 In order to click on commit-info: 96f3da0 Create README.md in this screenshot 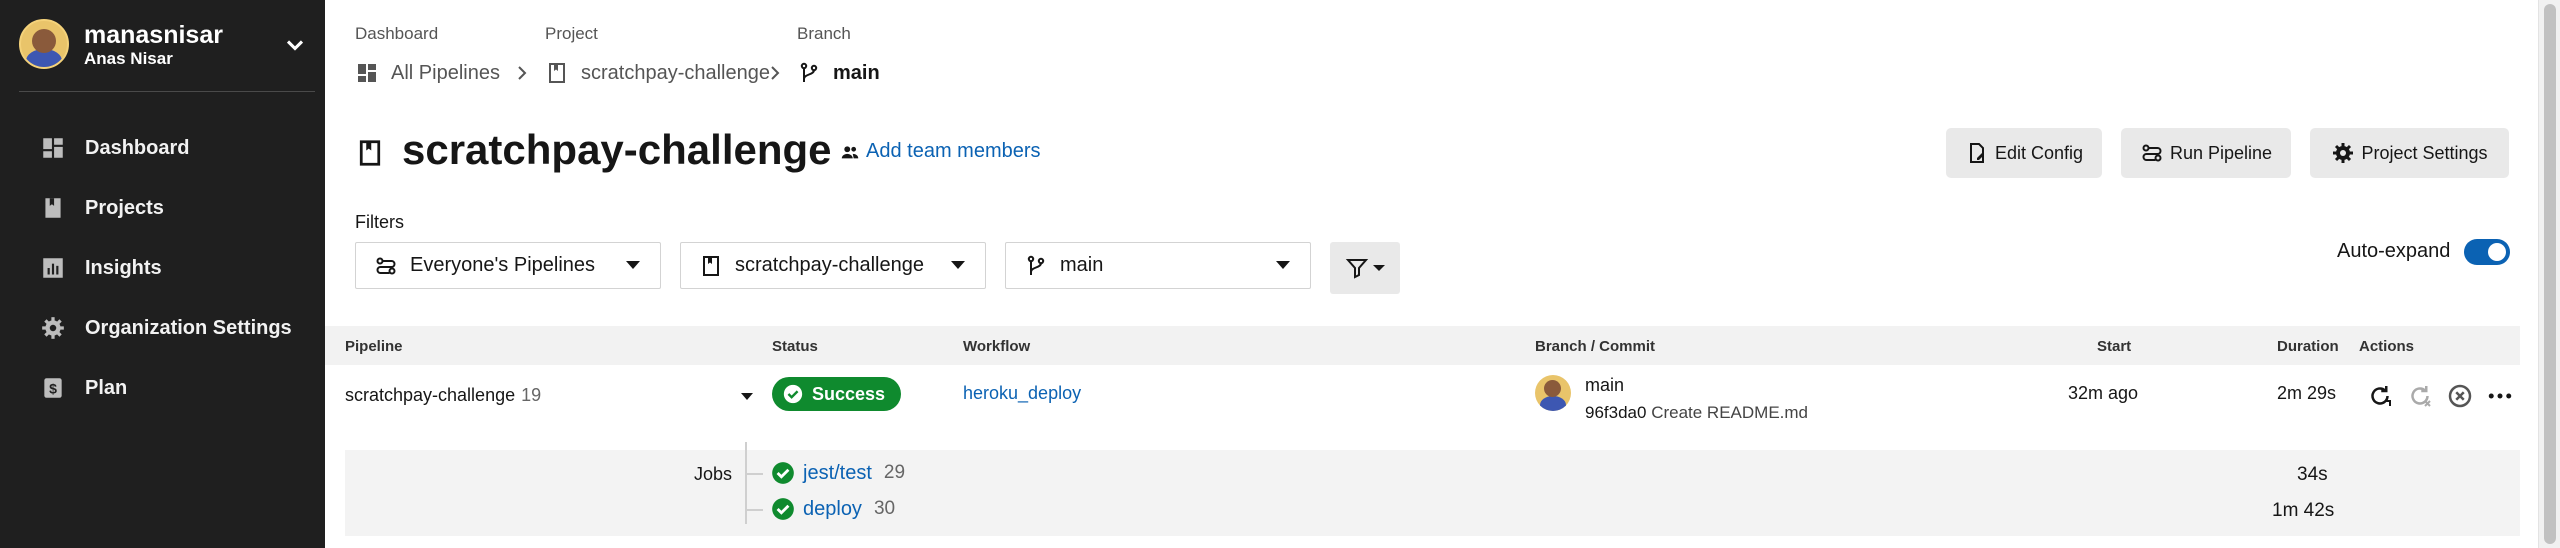, I will do `click(1696, 413)`.